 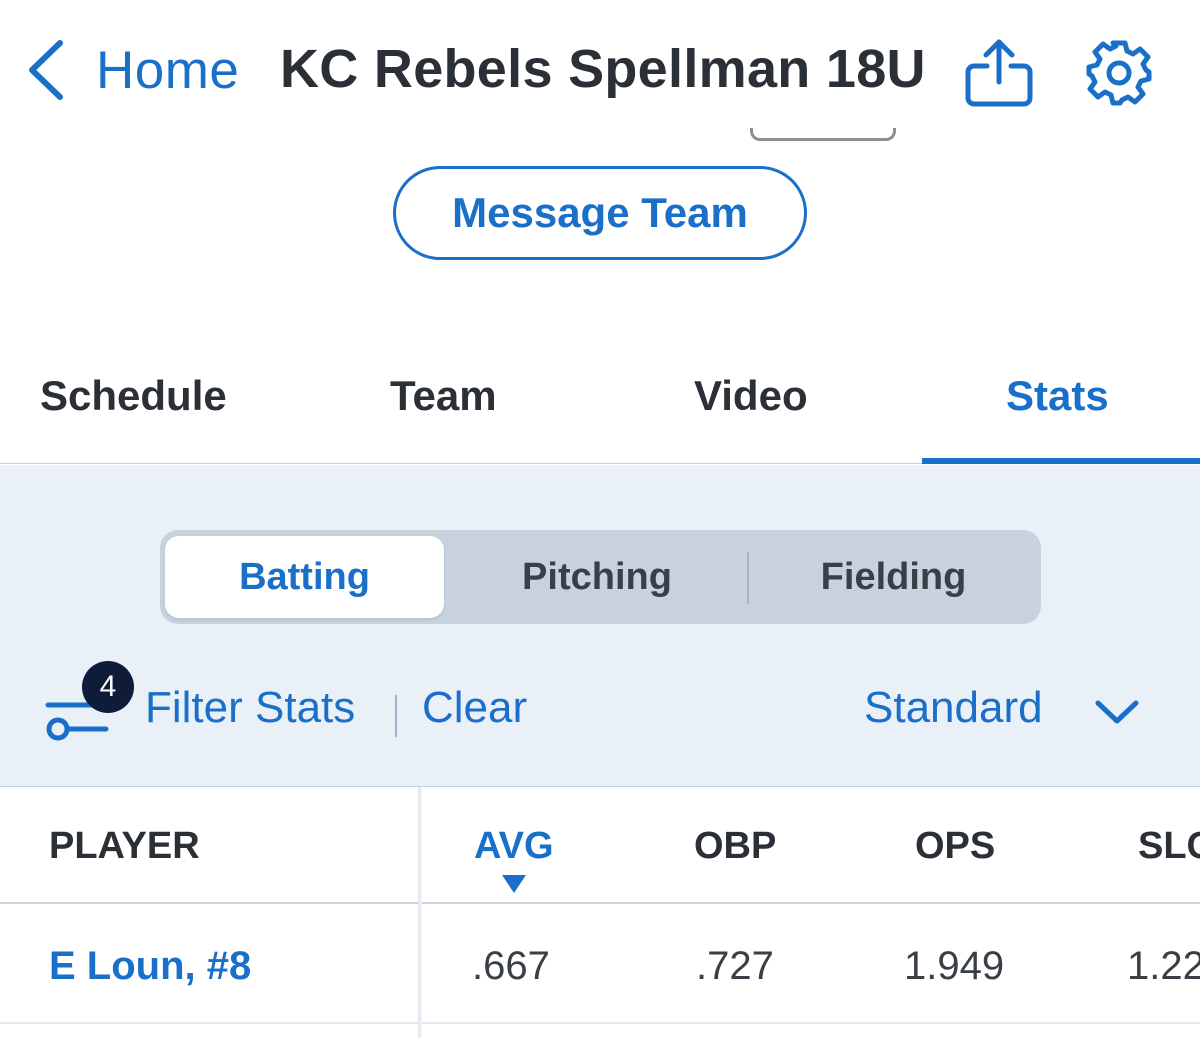 I want to click on tab-video: Video, so click(x=751, y=396).